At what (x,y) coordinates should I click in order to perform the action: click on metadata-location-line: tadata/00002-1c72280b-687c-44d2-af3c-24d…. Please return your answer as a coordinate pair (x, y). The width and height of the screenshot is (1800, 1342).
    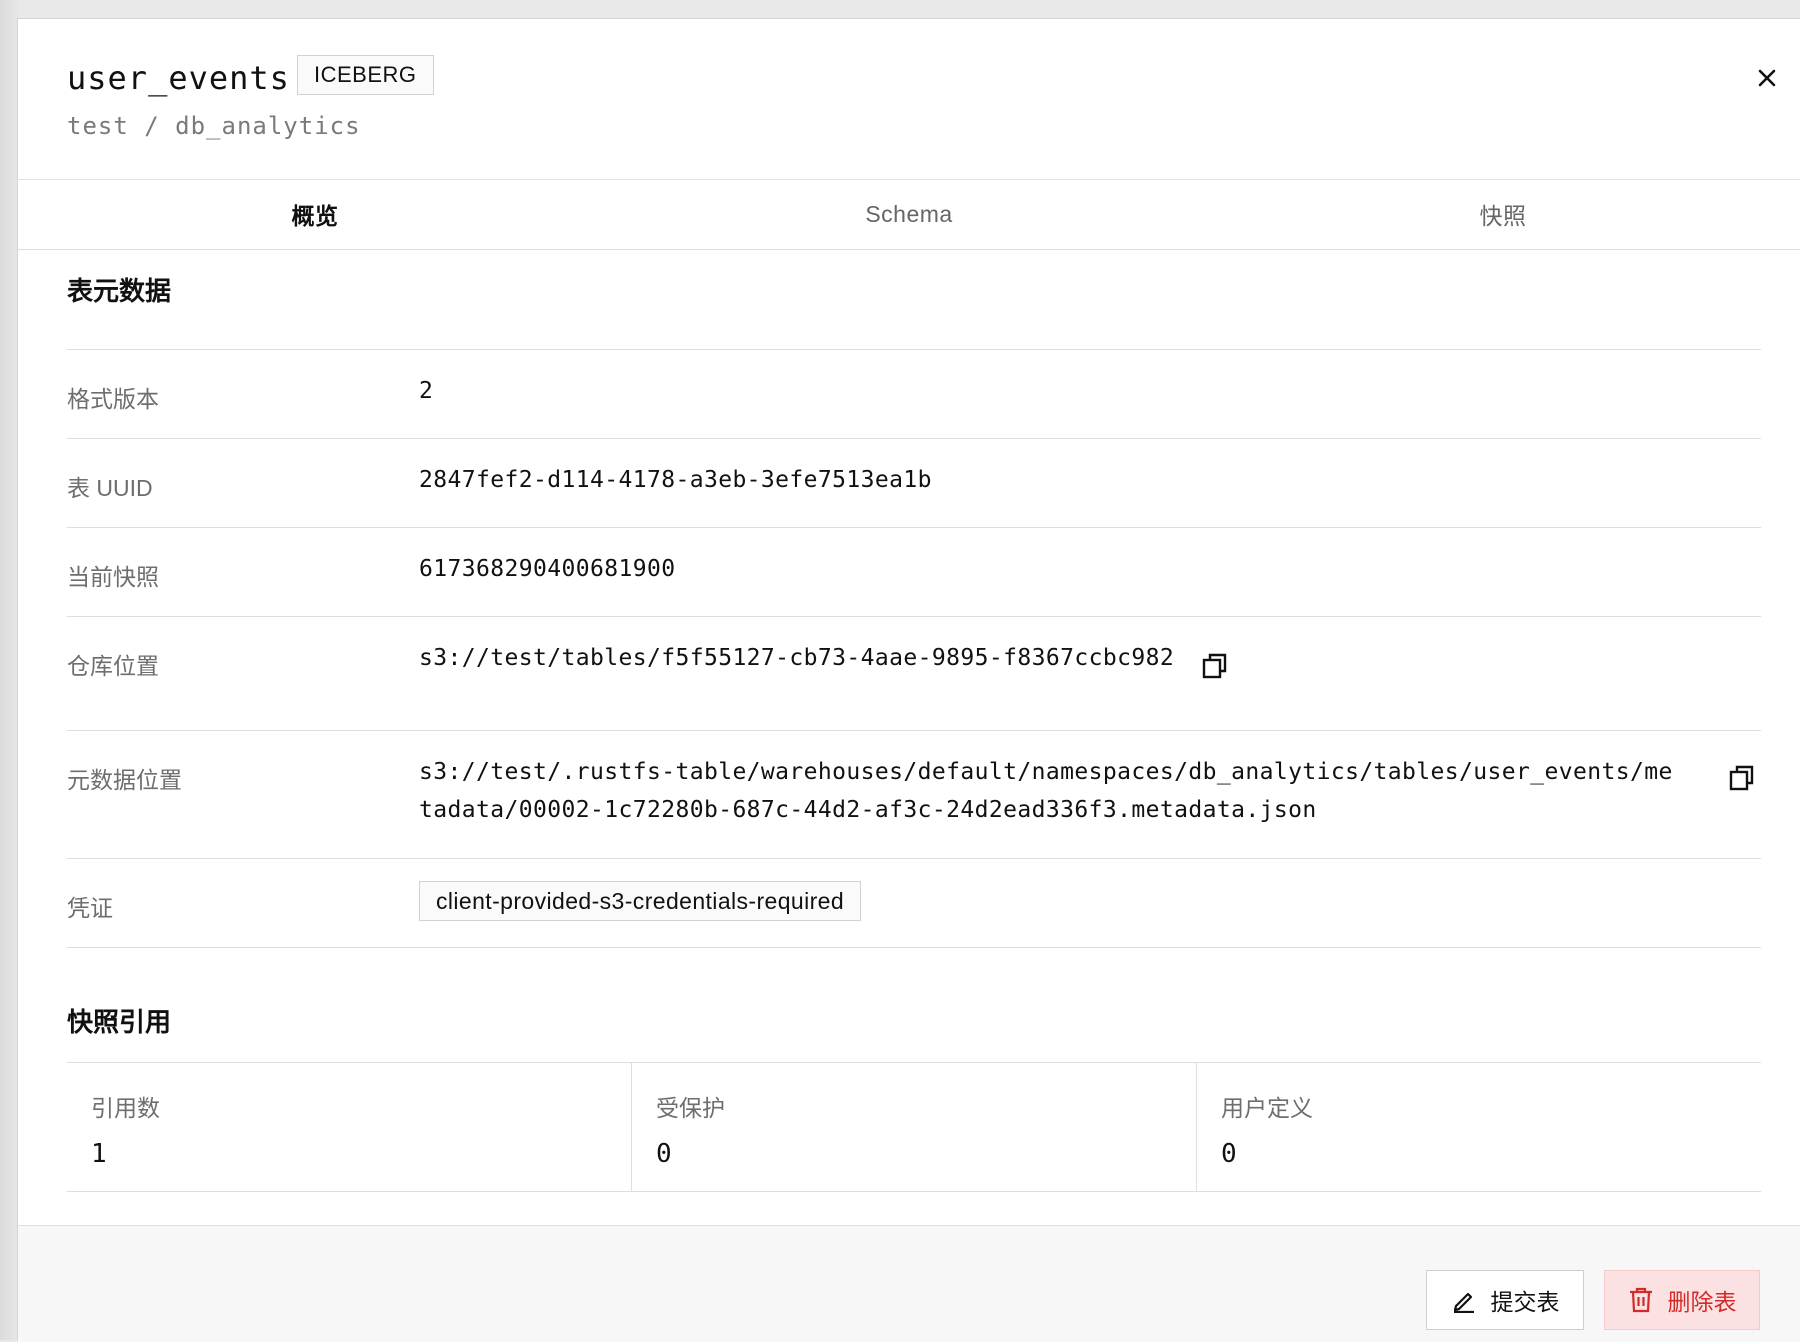
    Looking at the image, I should click on (868, 810).